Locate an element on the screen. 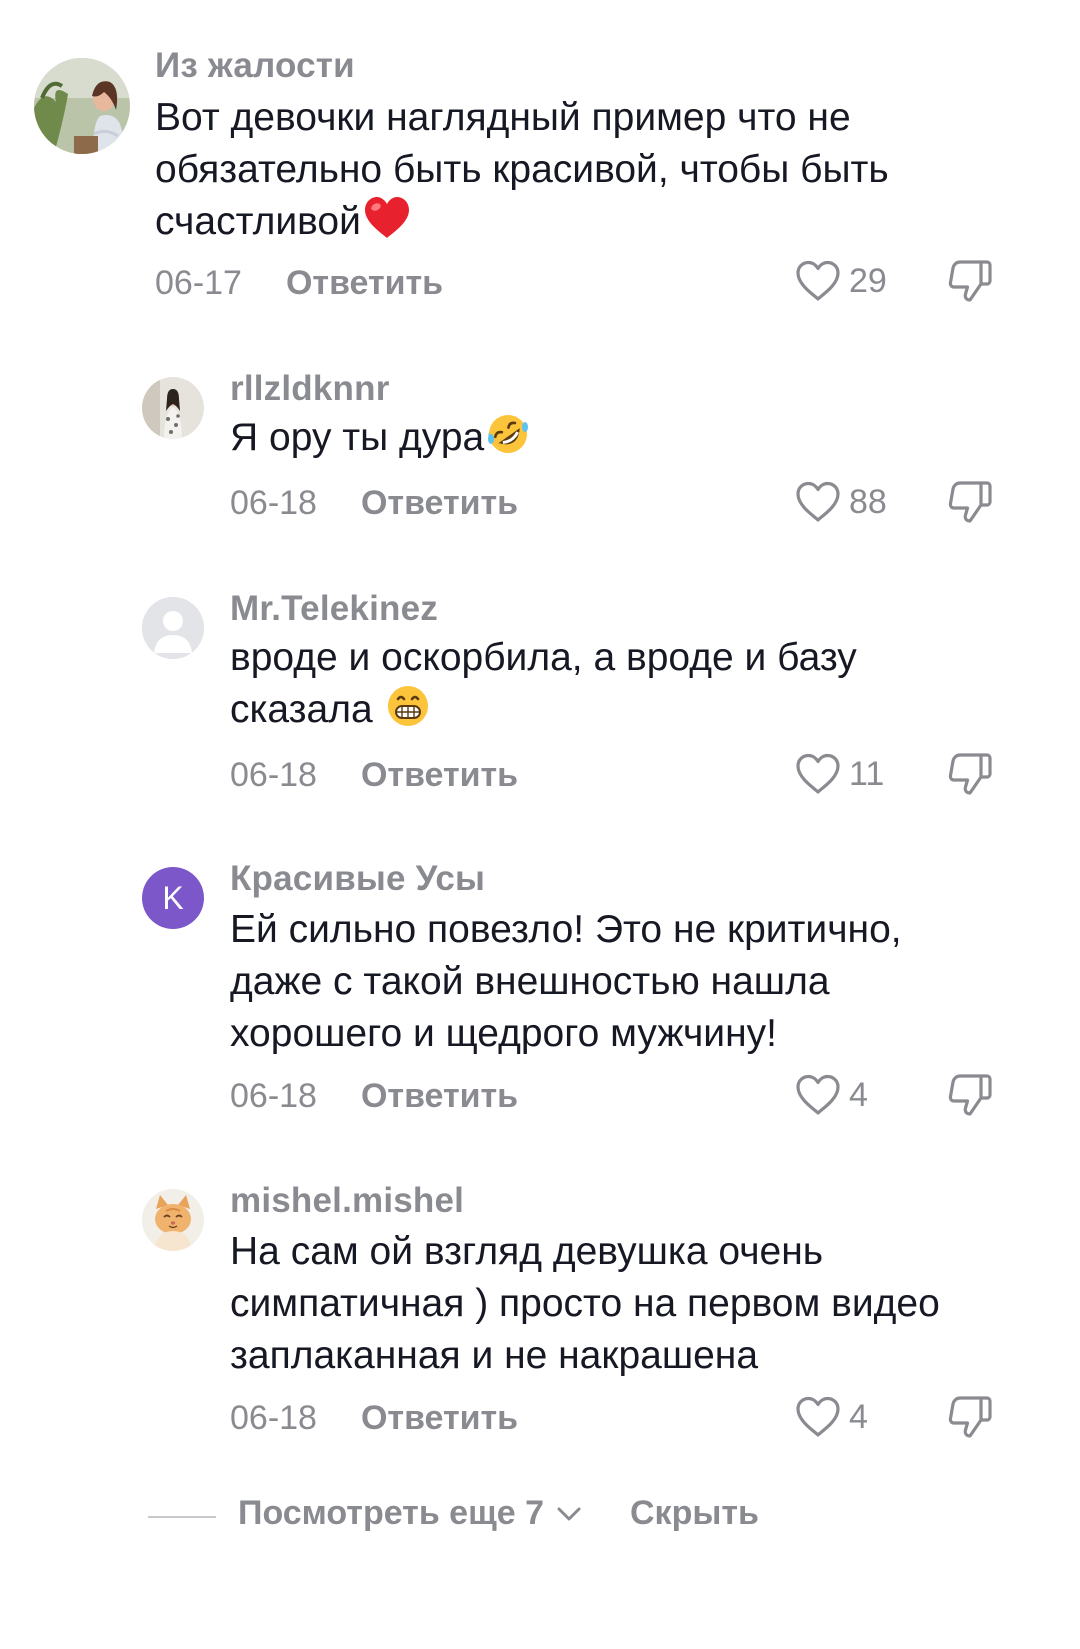 This screenshot has height=1649, width=1080. comment-text-line-text: счастливой is located at coordinates (258, 221).